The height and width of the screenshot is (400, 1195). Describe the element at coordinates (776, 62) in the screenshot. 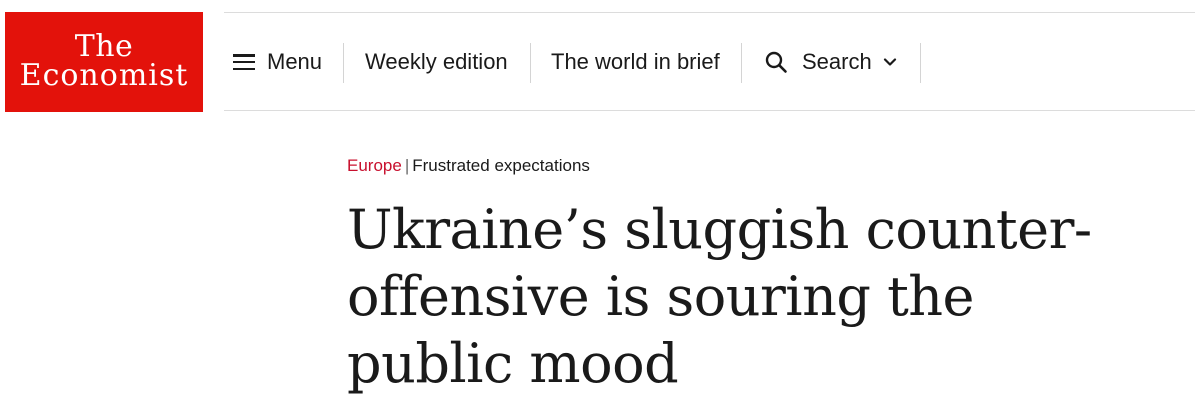

I see `search-icon` at that location.